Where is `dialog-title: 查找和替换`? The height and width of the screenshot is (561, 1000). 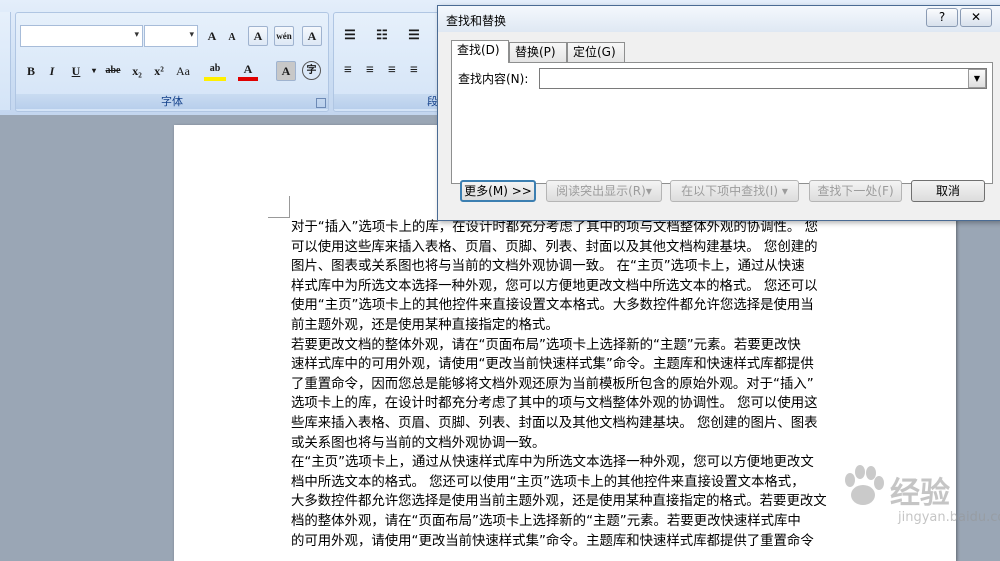
dialog-title: 查找和替换 is located at coordinates (476, 21).